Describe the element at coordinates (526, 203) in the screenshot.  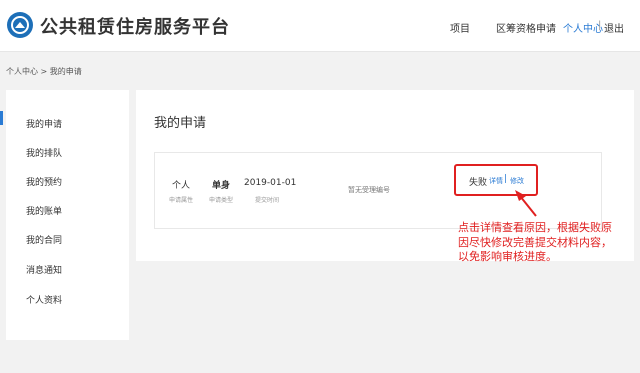
I see `annotation-arrow` at that location.